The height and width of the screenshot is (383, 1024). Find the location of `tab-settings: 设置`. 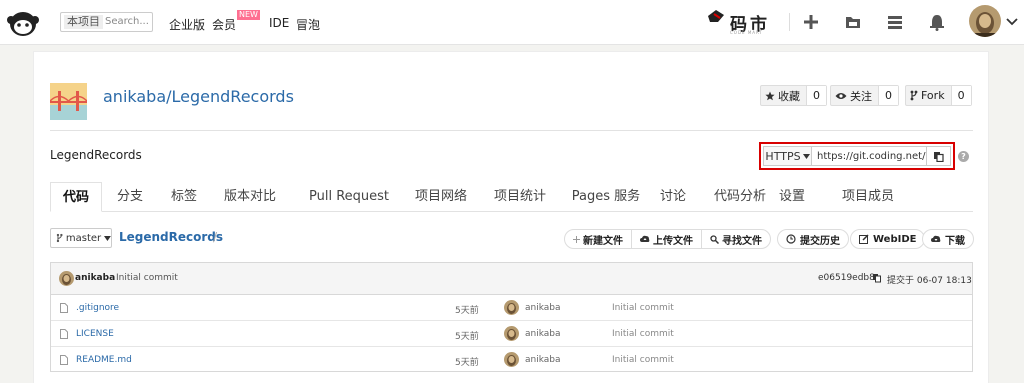

tab-settings: 设置 is located at coordinates (792, 197).